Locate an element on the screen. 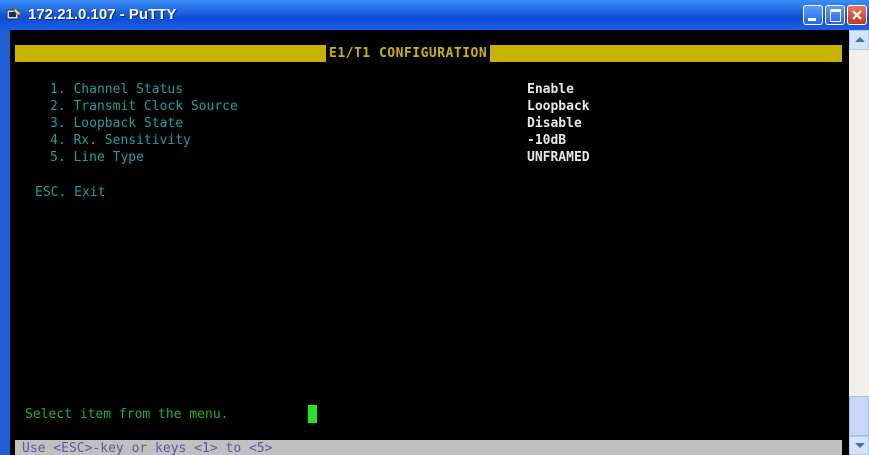 The height and width of the screenshot is (455, 869). screen-title: E1/T1 CONFIGURATION is located at coordinates (408, 53).